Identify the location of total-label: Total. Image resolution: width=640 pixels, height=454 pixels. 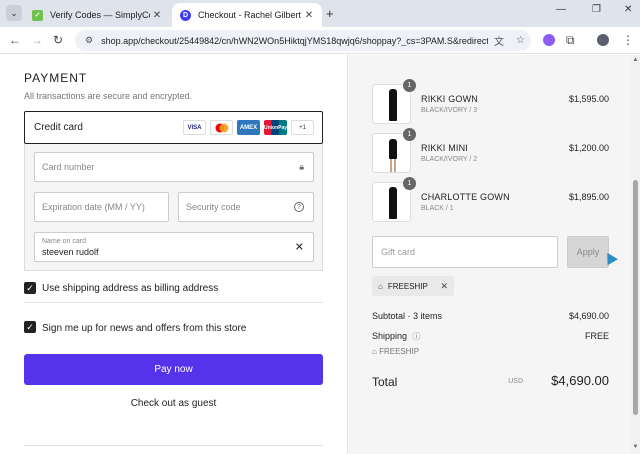
(385, 382).